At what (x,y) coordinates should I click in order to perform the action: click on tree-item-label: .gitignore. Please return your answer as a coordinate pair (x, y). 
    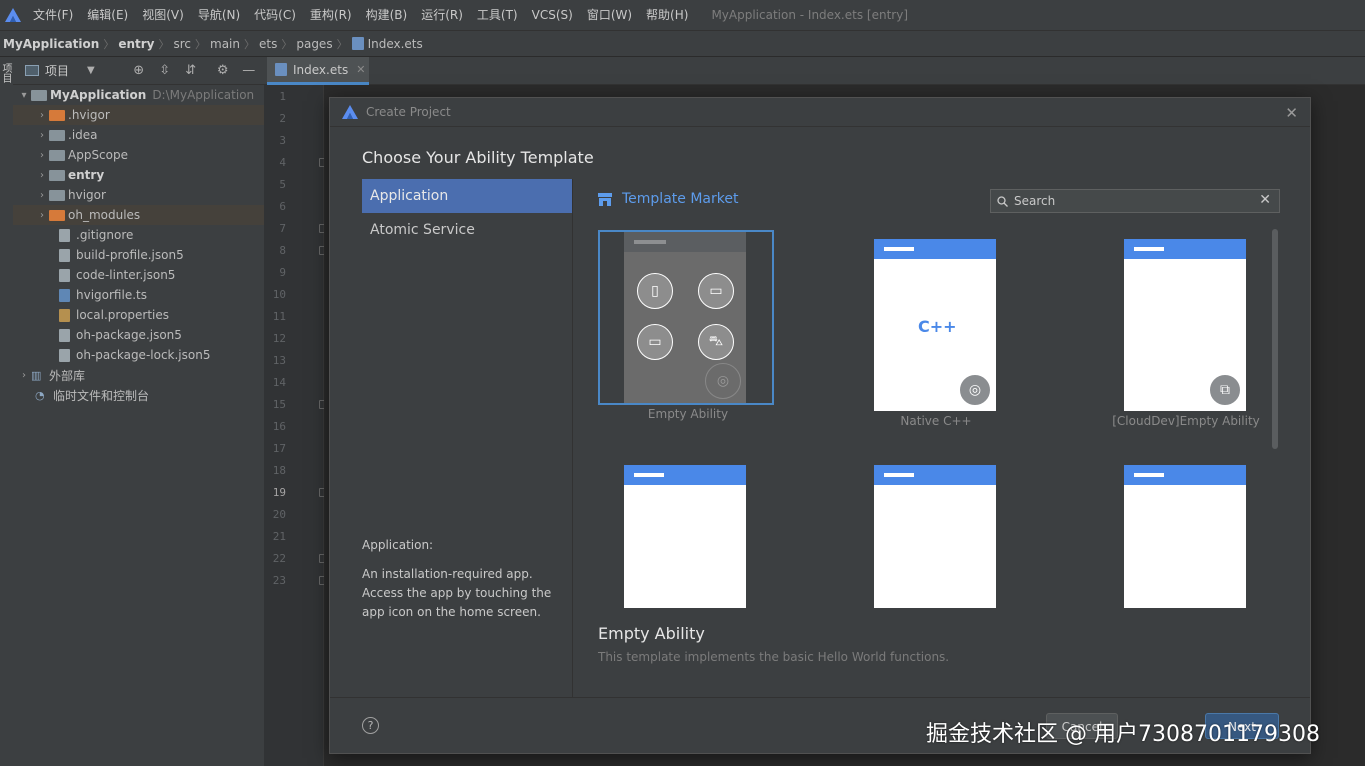
    Looking at the image, I should click on (105, 235).